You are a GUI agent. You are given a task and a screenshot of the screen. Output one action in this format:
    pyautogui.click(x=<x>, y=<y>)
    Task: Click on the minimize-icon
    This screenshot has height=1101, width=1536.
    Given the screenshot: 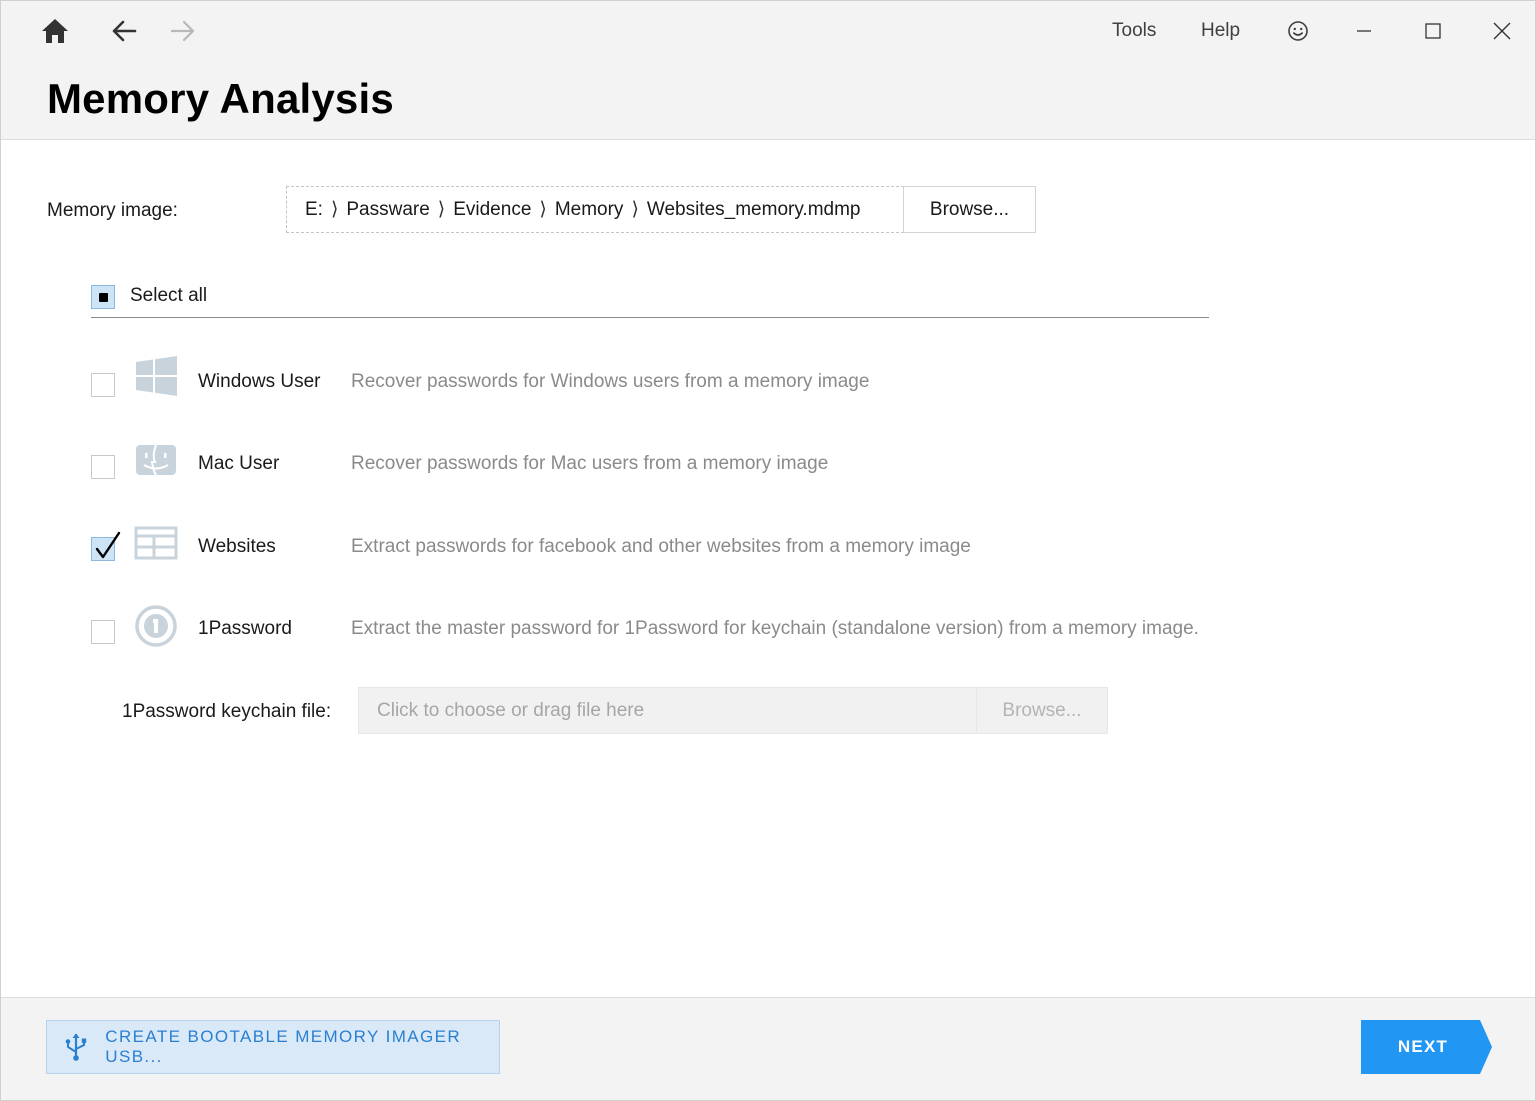 What is the action you would take?
    pyautogui.click(x=1364, y=31)
    